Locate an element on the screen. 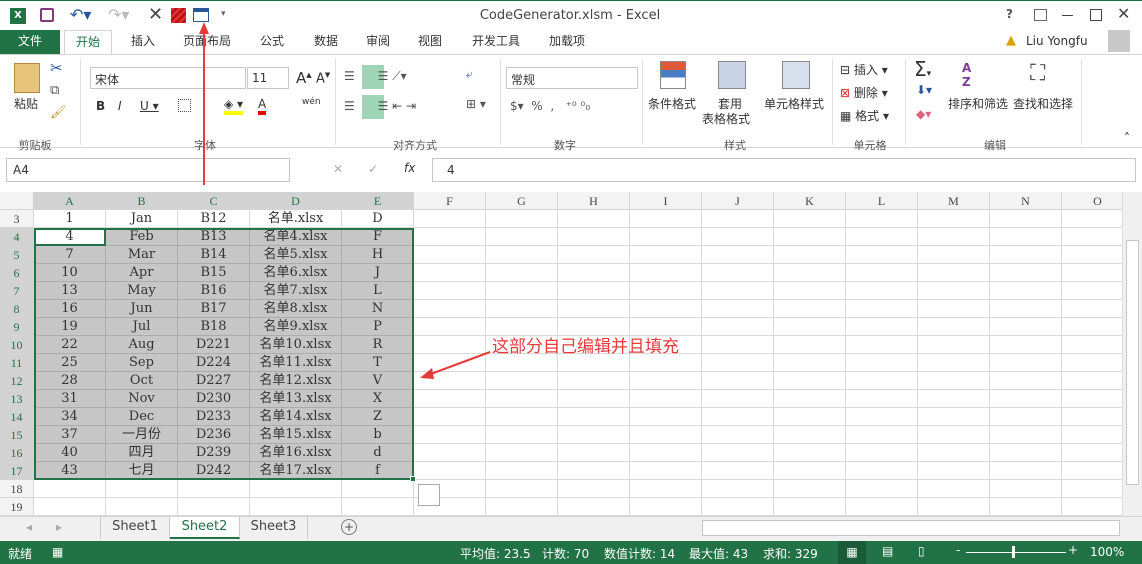 Image resolution: width=1142 pixels, height=564 pixels. arrow-head-left-icon is located at coordinates (427, 373).